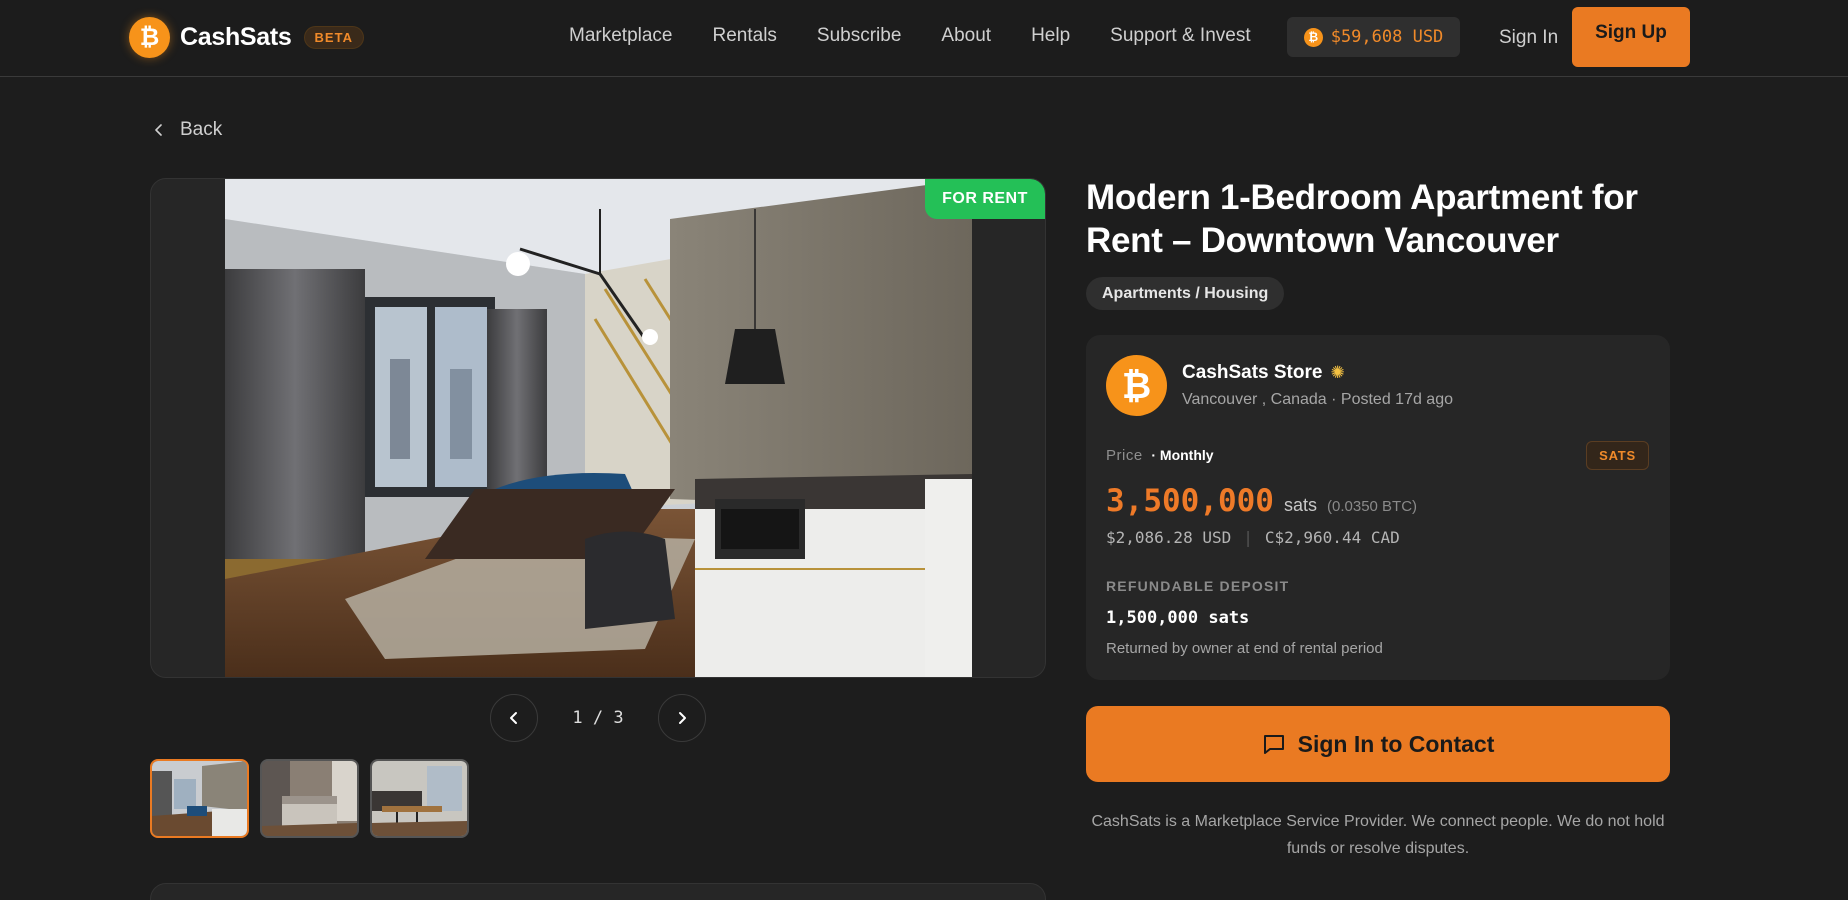 This screenshot has height=900, width=1848. I want to click on chevron-right-icon, so click(682, 718).